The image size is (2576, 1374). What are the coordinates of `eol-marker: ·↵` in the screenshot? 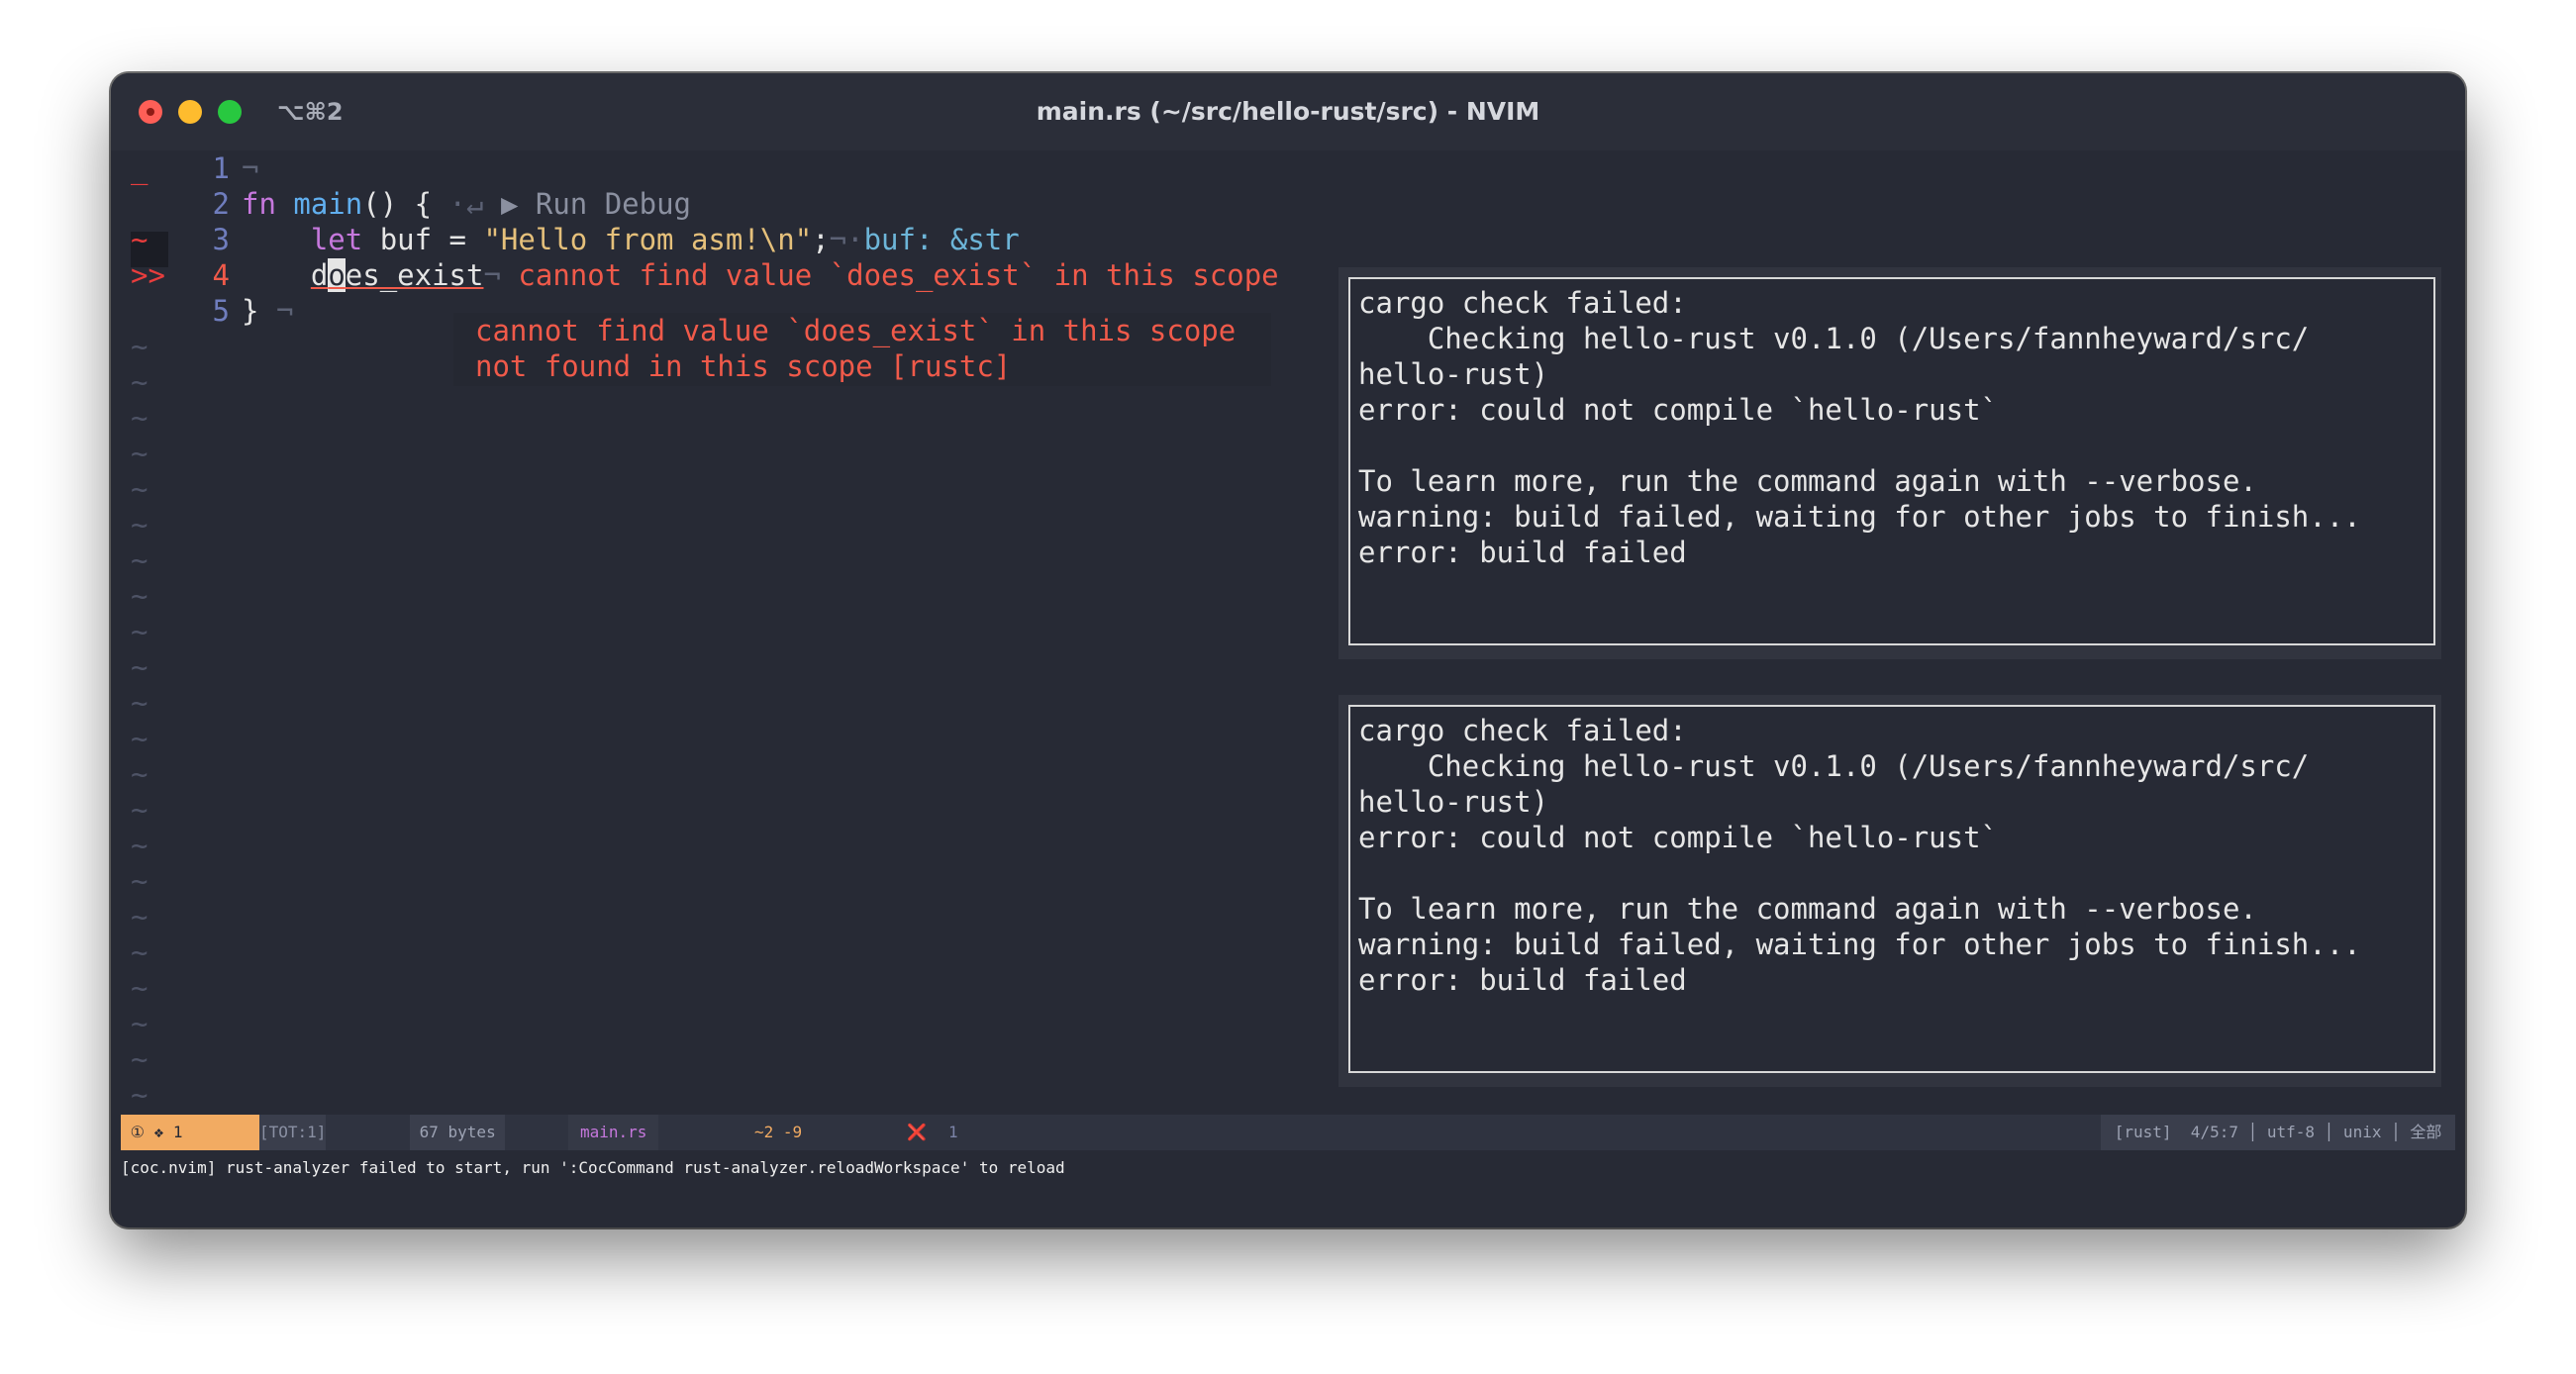 It's located at (466, 204).